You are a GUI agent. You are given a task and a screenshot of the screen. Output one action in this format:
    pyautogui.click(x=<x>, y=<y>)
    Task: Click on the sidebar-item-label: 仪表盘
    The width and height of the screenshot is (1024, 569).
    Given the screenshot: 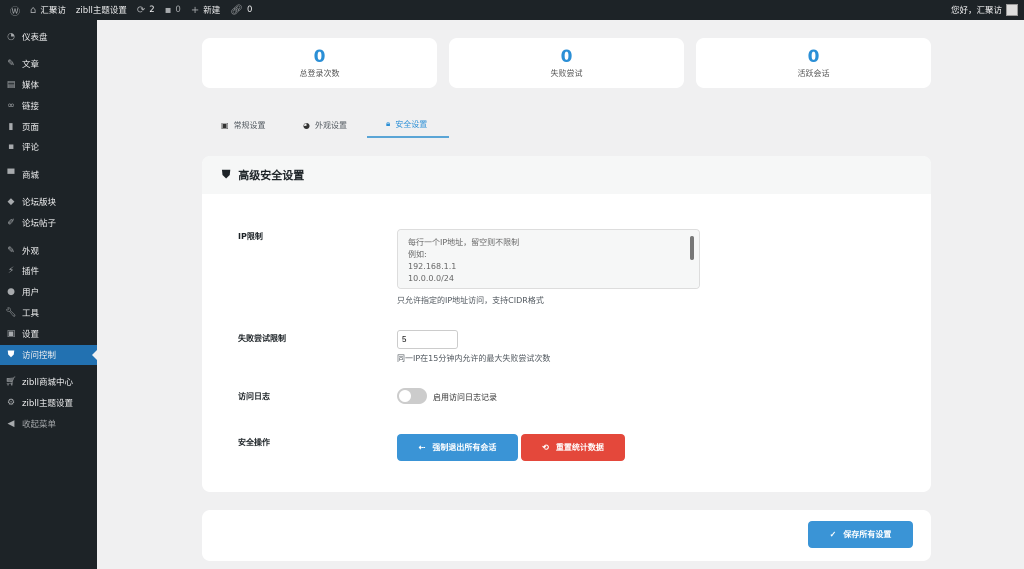 What is the action you would take?
    pyautogui.click(x=35, y=38)
    